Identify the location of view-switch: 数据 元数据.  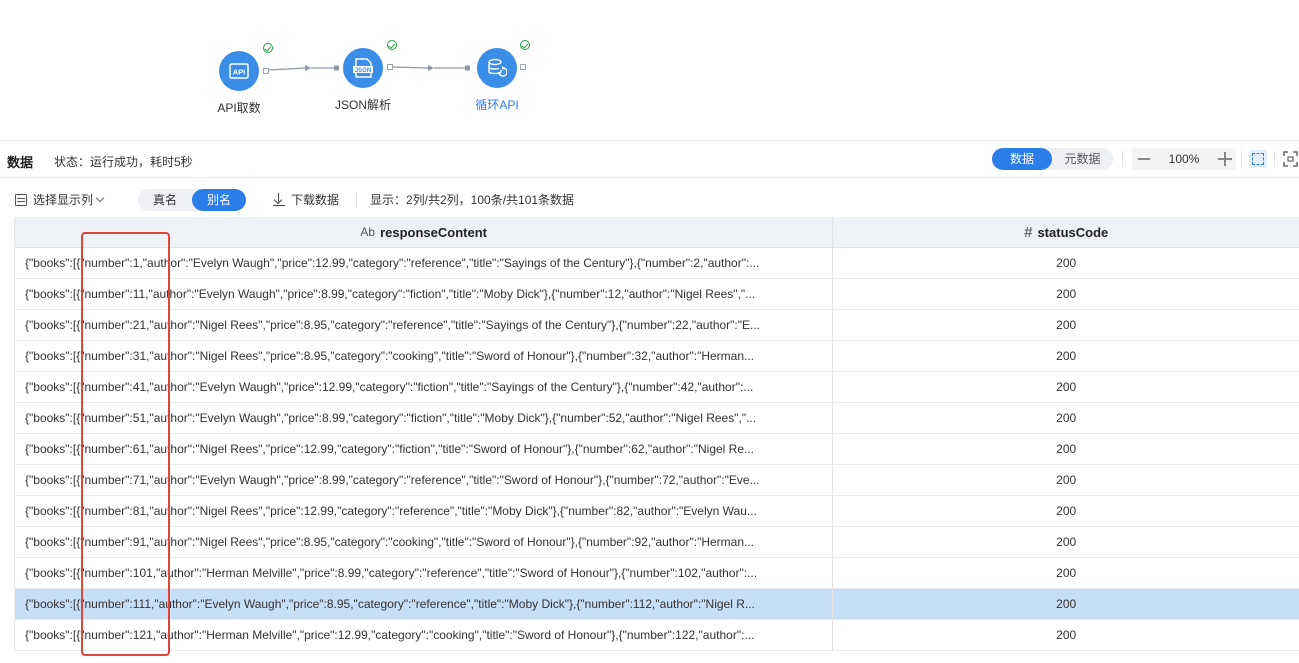
(1052, 159).